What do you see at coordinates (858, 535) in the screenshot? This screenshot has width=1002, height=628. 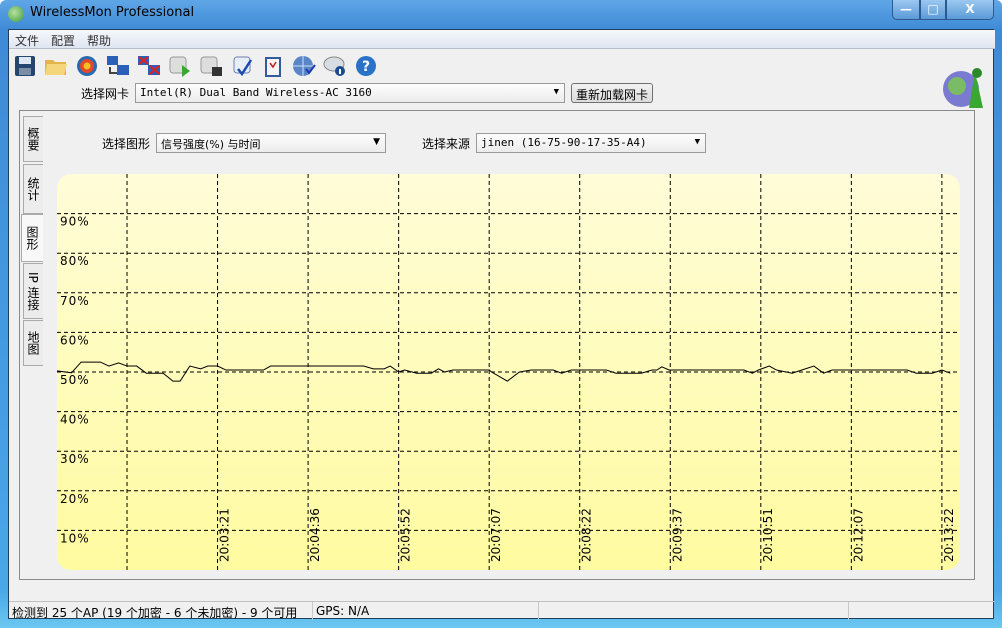 I see `x-tick-label: 20:12:07` at bounding box center [858, 535].